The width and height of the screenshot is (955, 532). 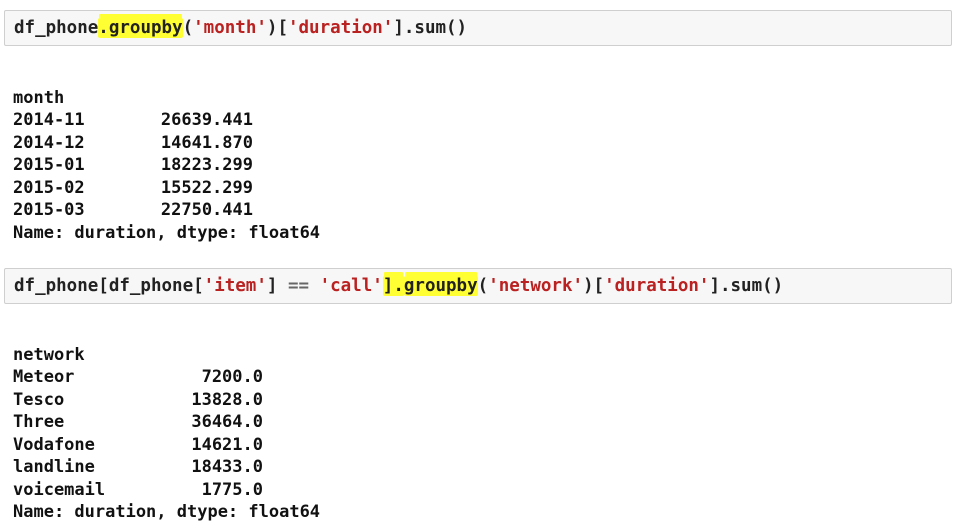 I want to click on series-row: 2015-01 18223.299, so click(x=166, y=165).